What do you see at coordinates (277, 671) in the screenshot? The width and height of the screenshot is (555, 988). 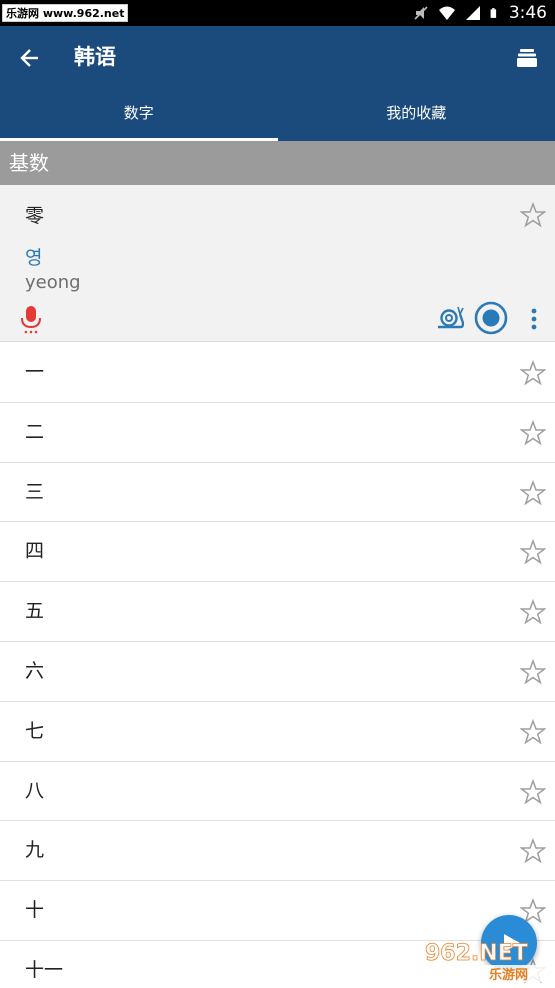 I see `list-item: 六` at bounding box center [277, 671].